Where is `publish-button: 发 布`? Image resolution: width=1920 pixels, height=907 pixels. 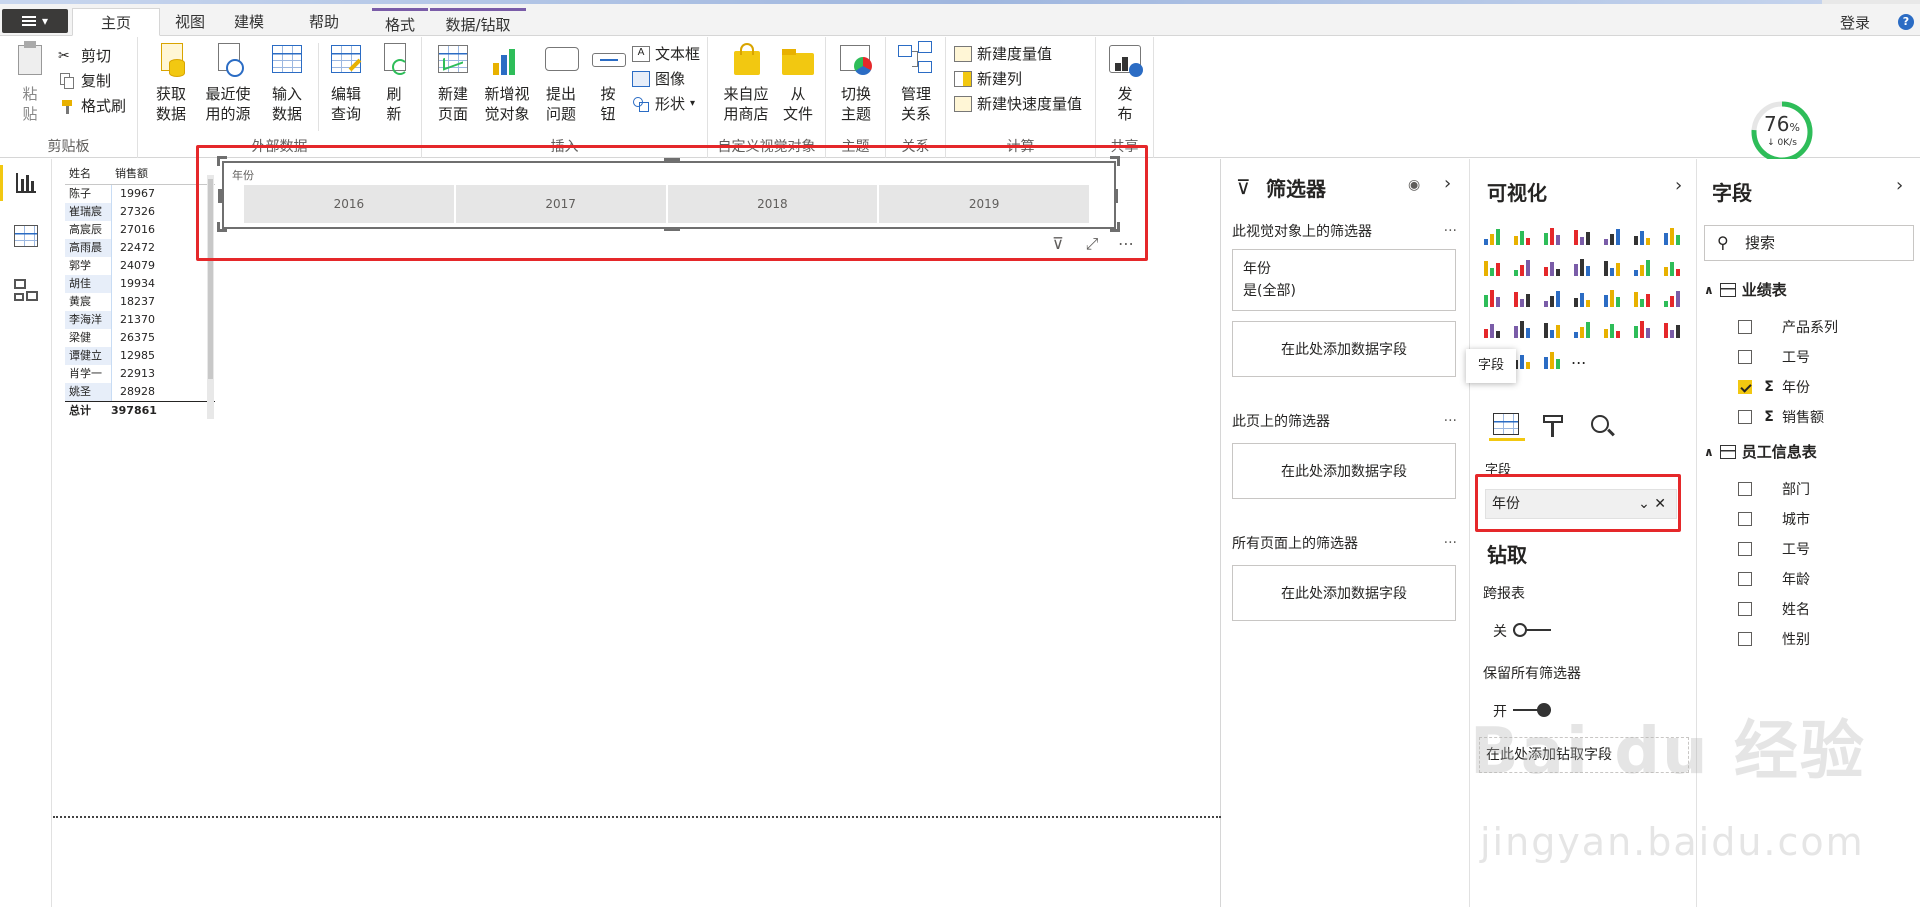
publish-button: 发 布 is located at coordinates (1125, 82).